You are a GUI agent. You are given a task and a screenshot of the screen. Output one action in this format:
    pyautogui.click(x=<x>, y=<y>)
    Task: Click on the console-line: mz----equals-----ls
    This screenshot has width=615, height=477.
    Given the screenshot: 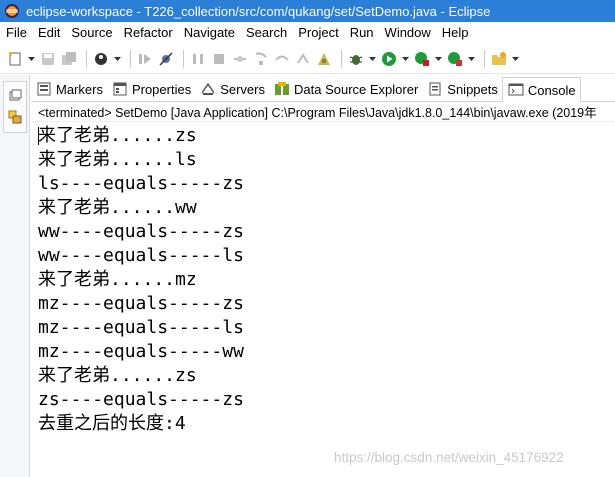 What is the action you would take?
    pyautogui.click(x=141, y=327)
    